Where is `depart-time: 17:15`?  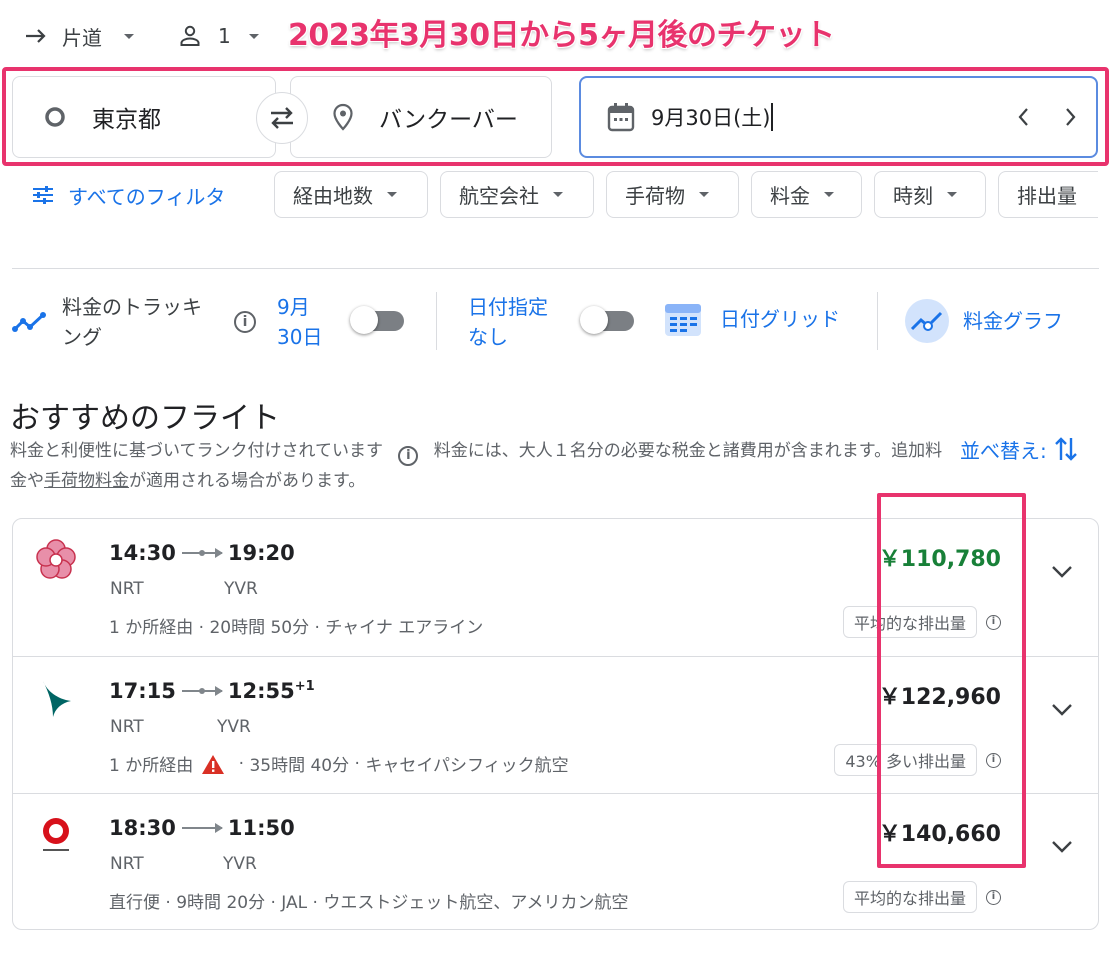
depart-time: 17:15 is located at coordinates (142, 691).